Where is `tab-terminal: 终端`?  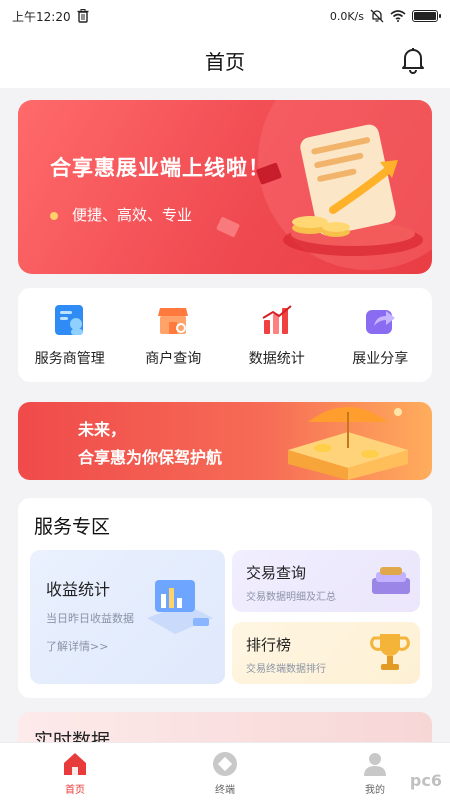 tab-terminal: 终端 is located at coordinates (225, 769).